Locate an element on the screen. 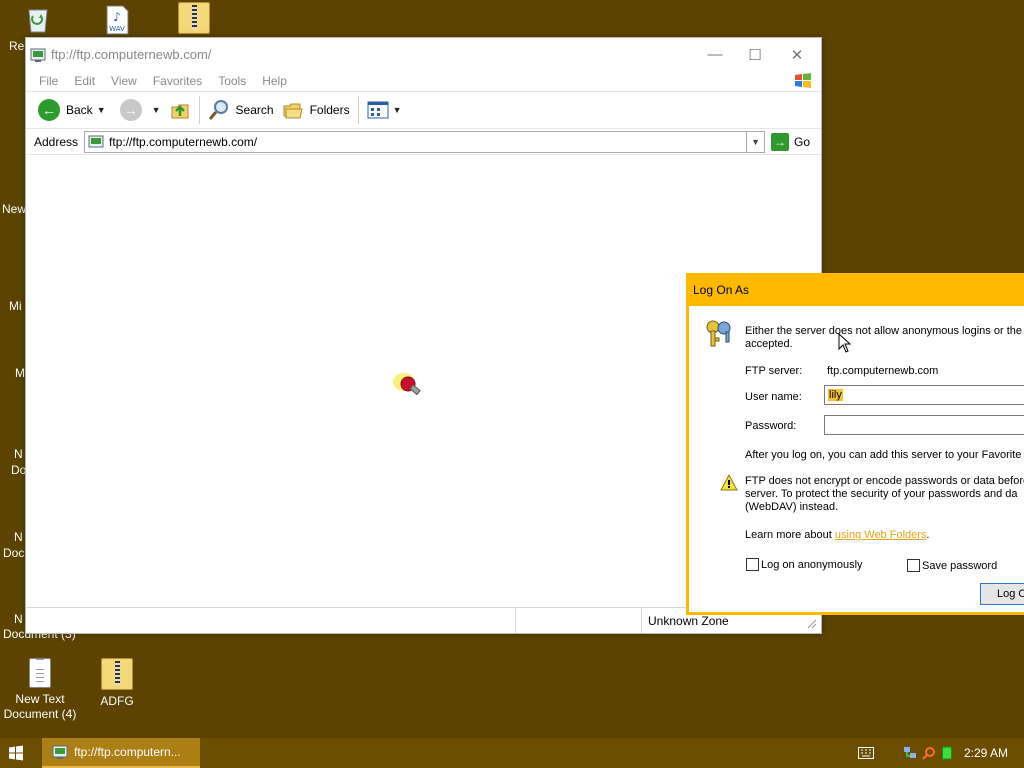  go-arrow-icon: → is located at coordinates (780, 141).